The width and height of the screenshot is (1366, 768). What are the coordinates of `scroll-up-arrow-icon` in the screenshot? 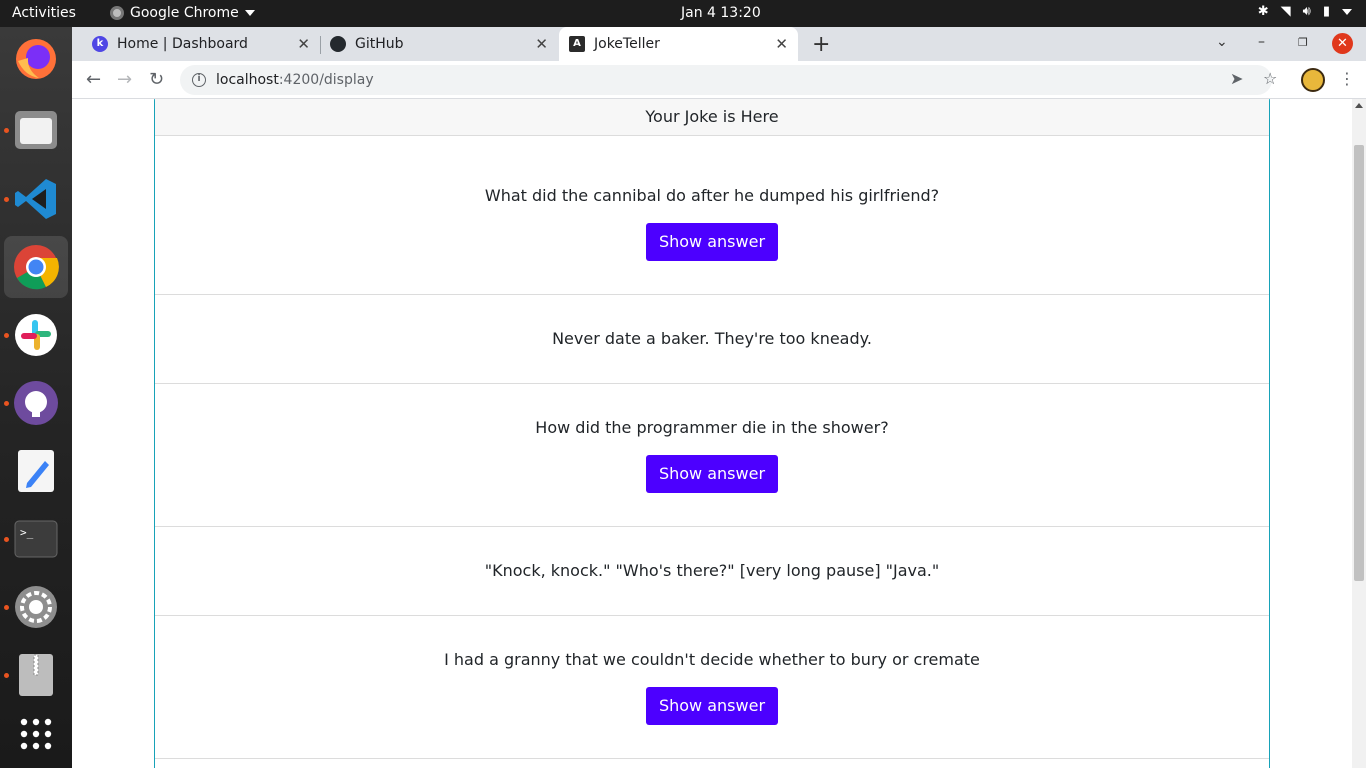 It's located at (1359, 105).